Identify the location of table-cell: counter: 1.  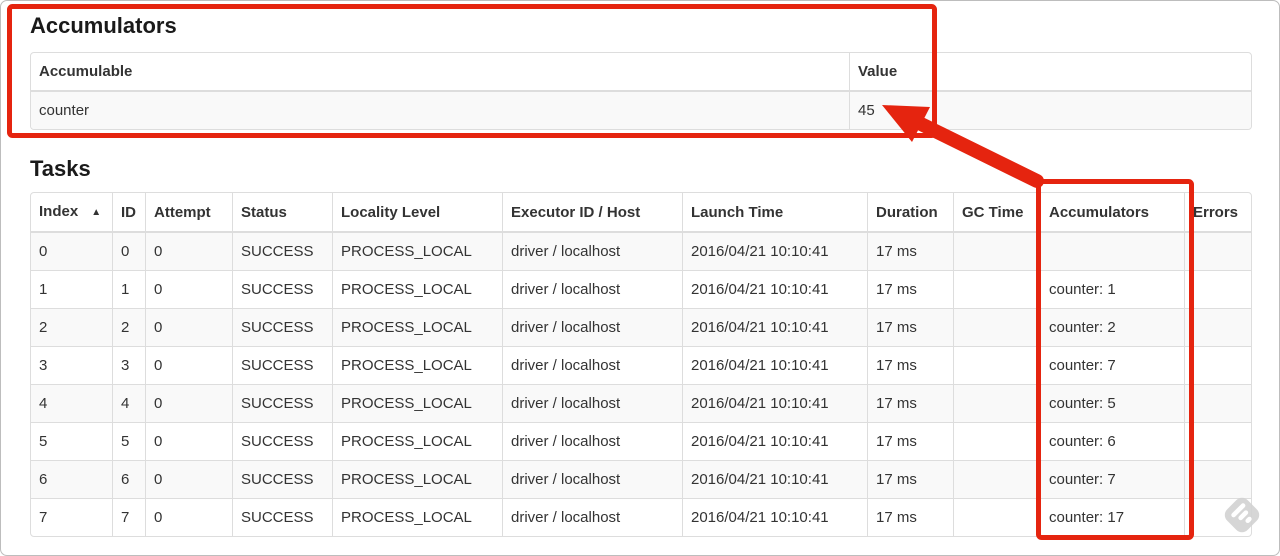
(1112, 289).